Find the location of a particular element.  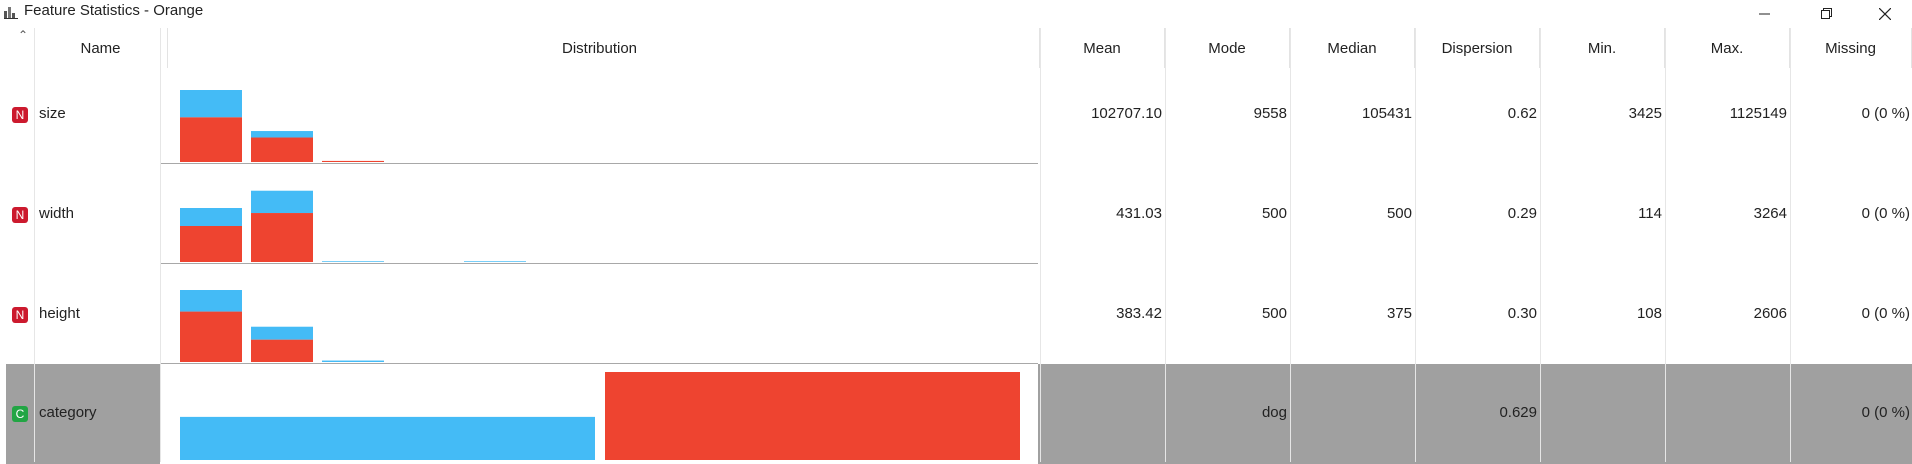

restore-icon is located at coordinates (1826, 13).